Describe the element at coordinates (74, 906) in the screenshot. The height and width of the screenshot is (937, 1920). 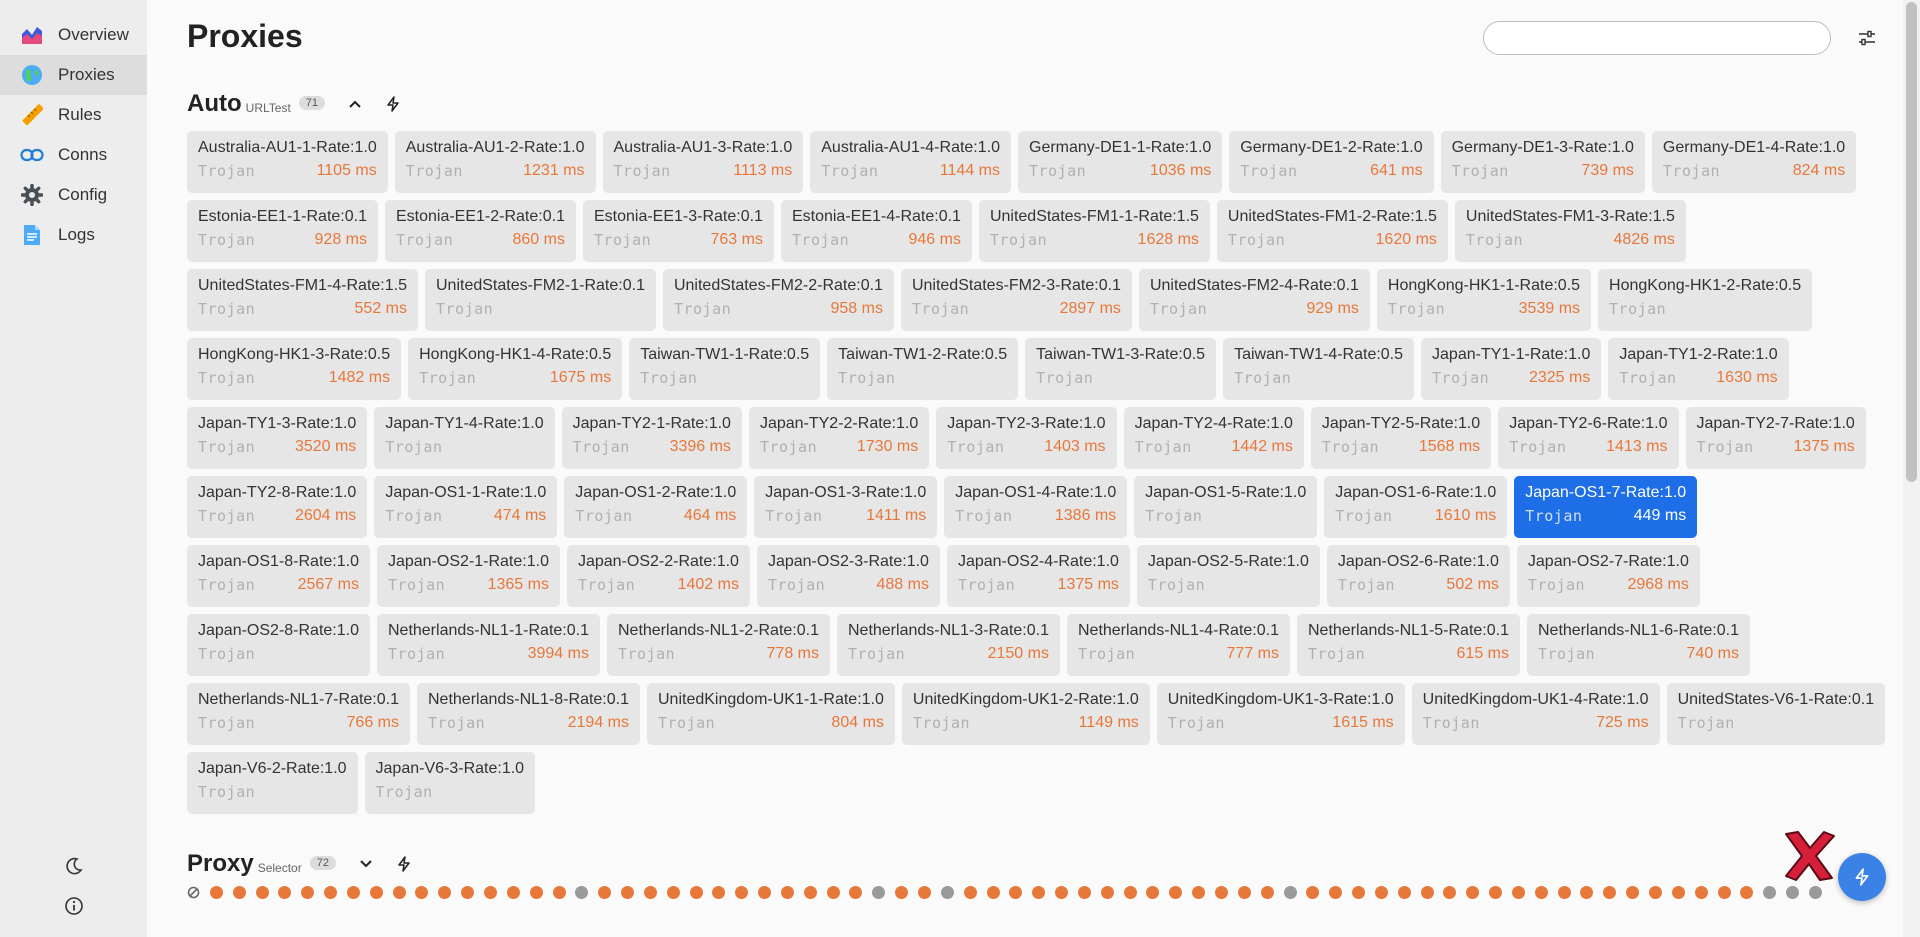
I see `about-button` at that location.